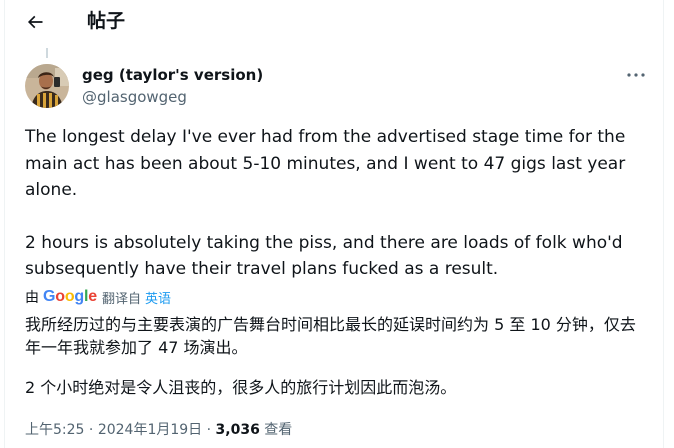 Image resolution: width=674 pixels, height=448 pixels. What do you see at coordinates (150, 430) in the screenshot?
I see `post-date: 2024年1月19日` at bounding box center [150, 430].